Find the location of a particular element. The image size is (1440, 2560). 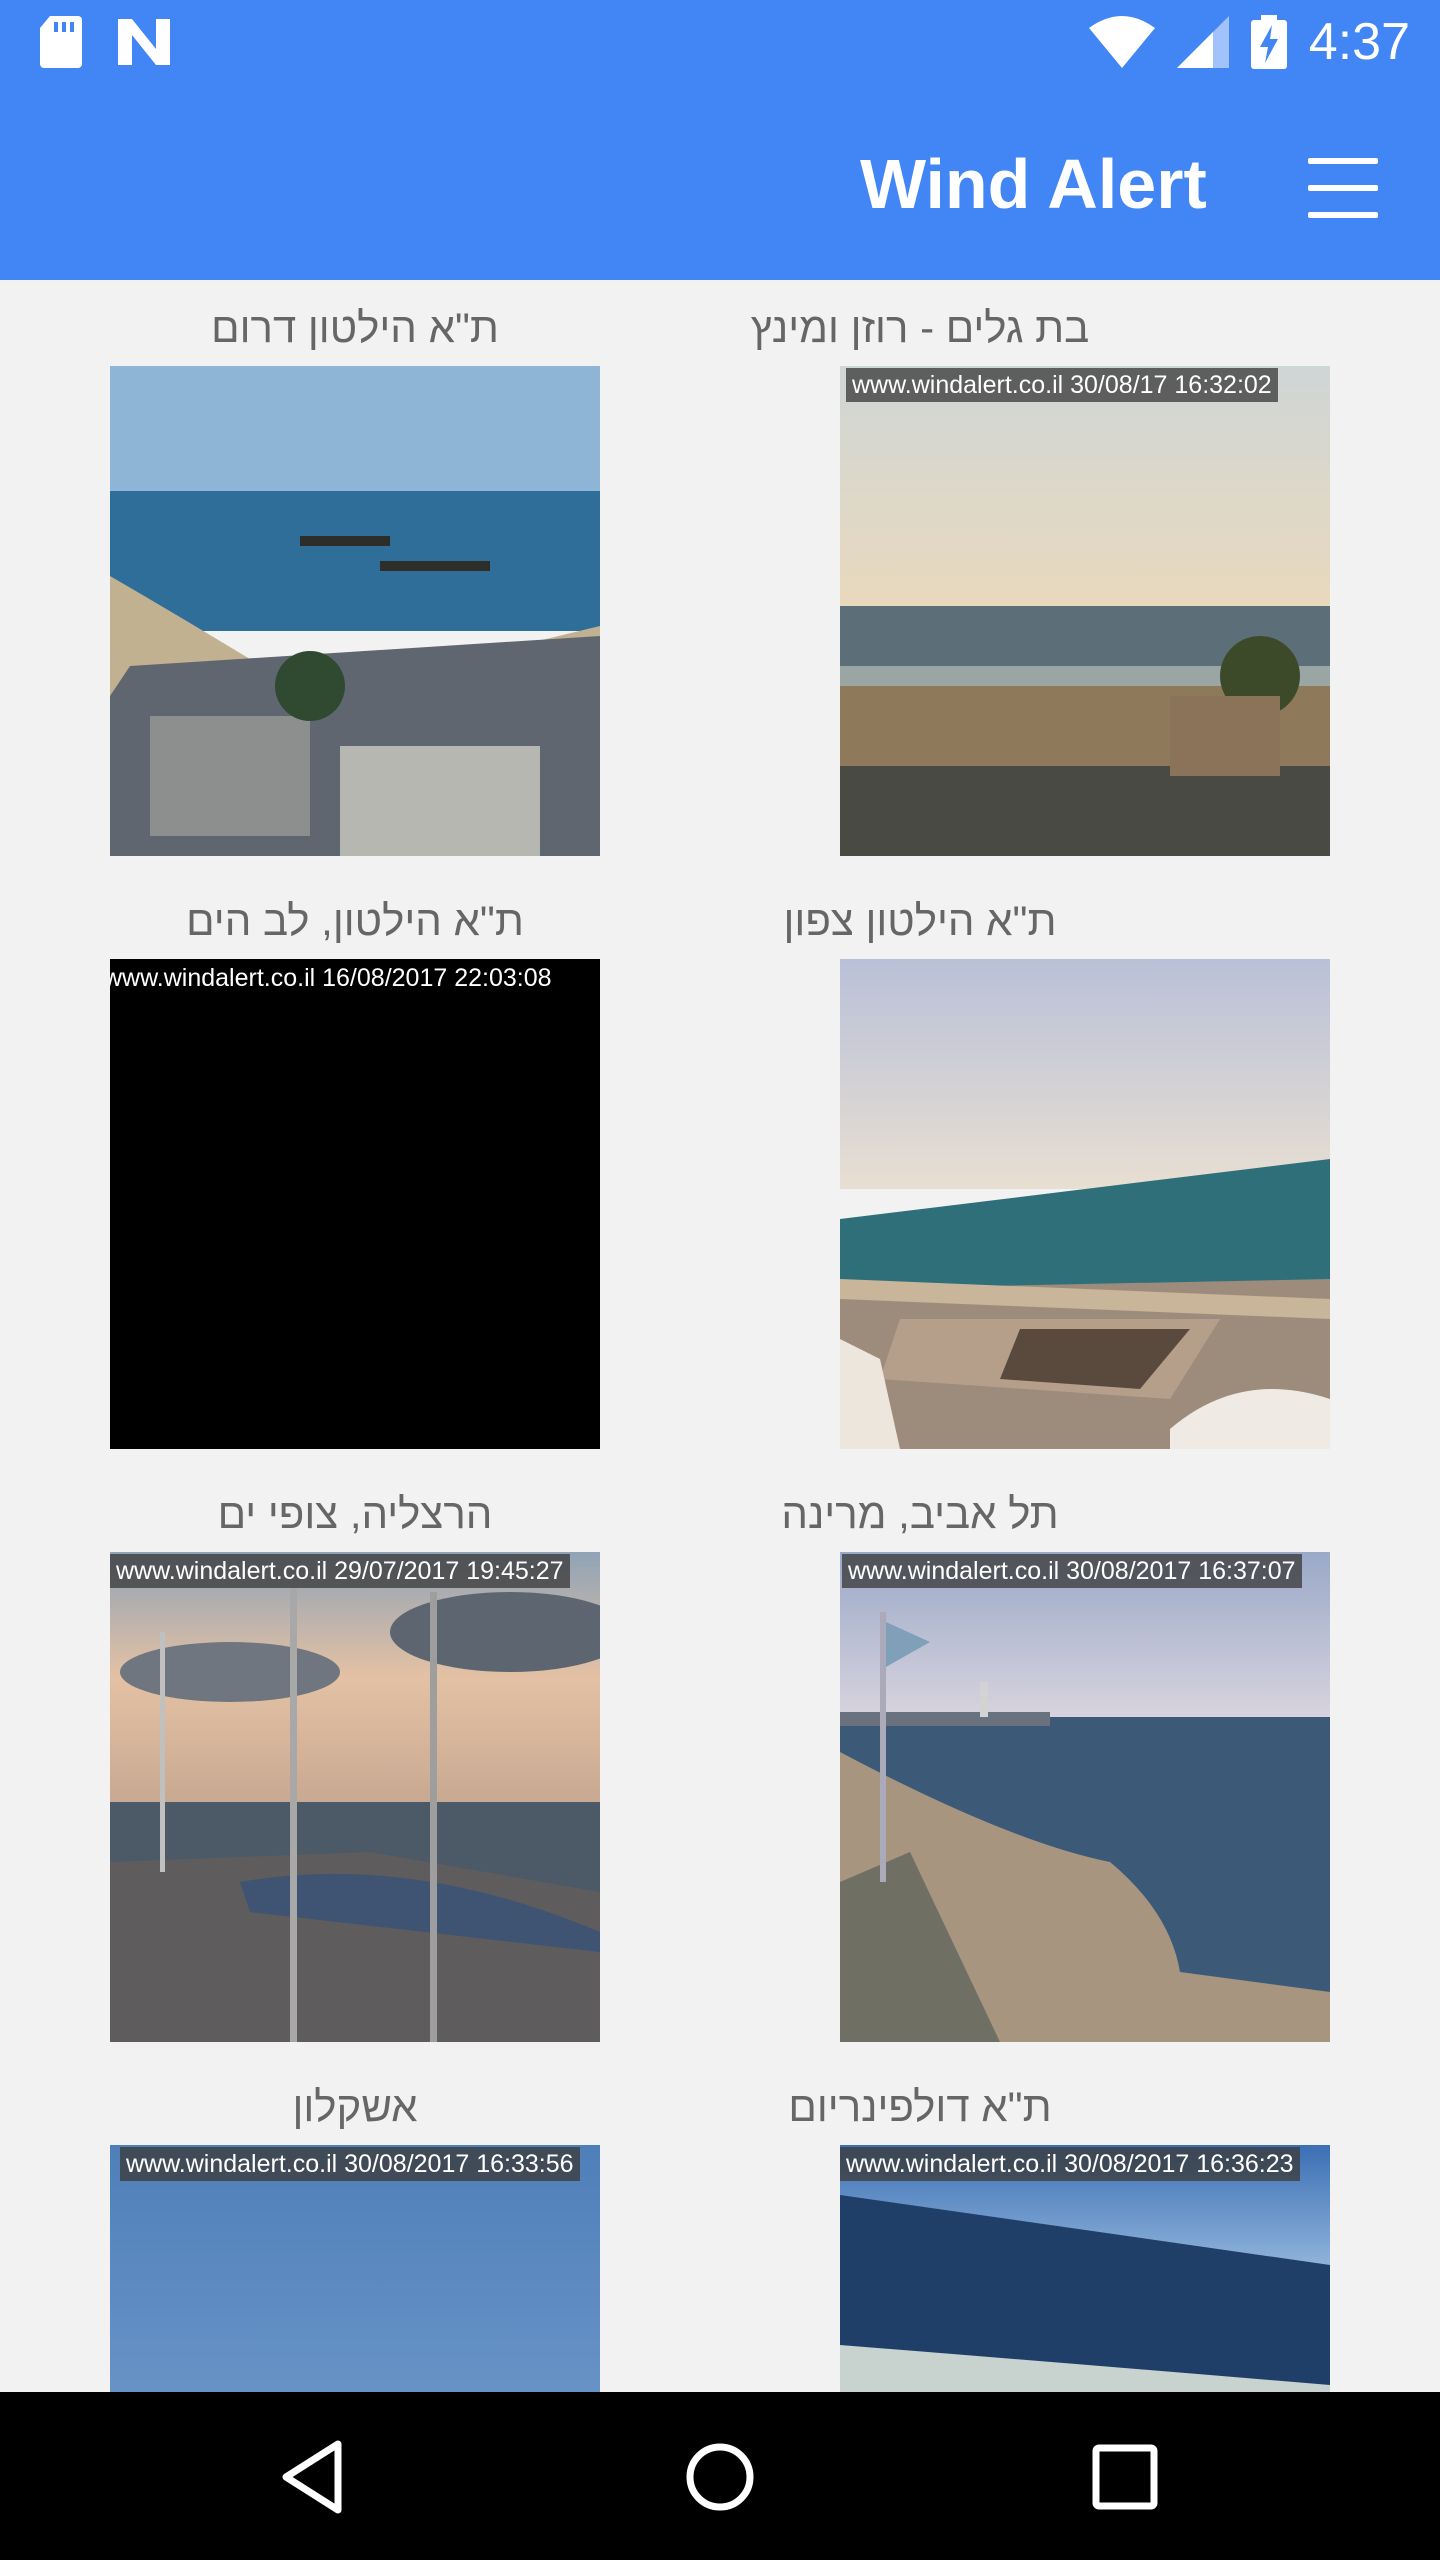

battery-charging-icon is located at coordinates (1268, 42).